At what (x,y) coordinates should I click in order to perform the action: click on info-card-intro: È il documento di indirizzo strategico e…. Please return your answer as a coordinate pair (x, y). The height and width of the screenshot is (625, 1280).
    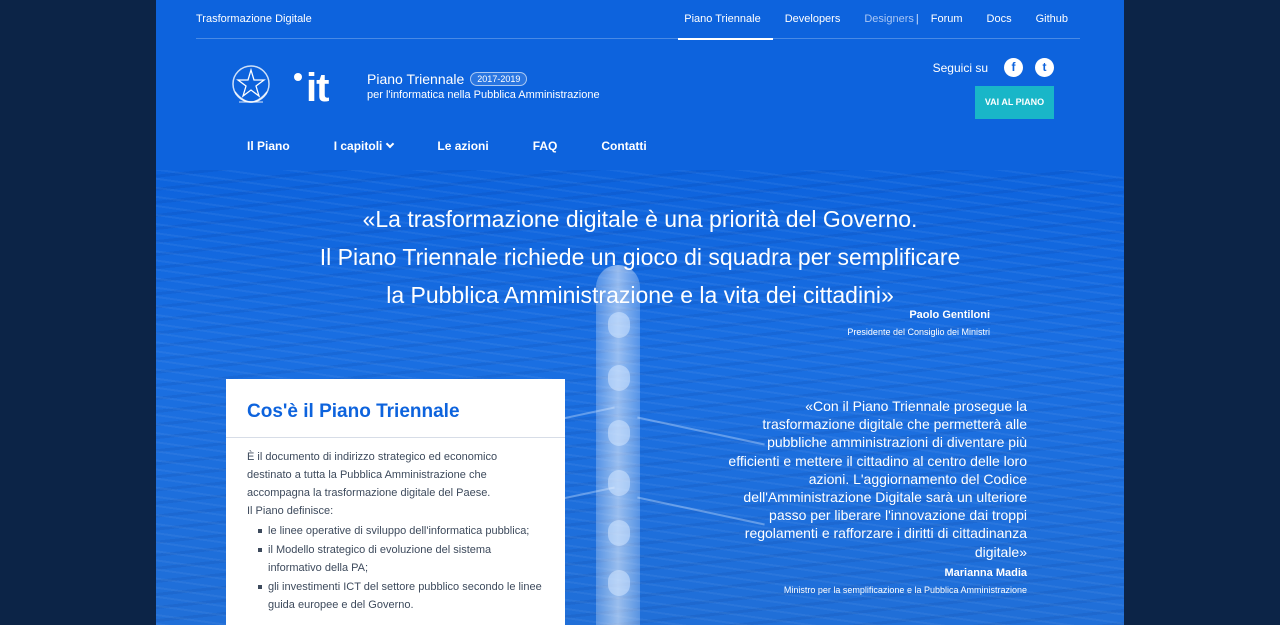
    Looking at the image, I should click on (372, 475).